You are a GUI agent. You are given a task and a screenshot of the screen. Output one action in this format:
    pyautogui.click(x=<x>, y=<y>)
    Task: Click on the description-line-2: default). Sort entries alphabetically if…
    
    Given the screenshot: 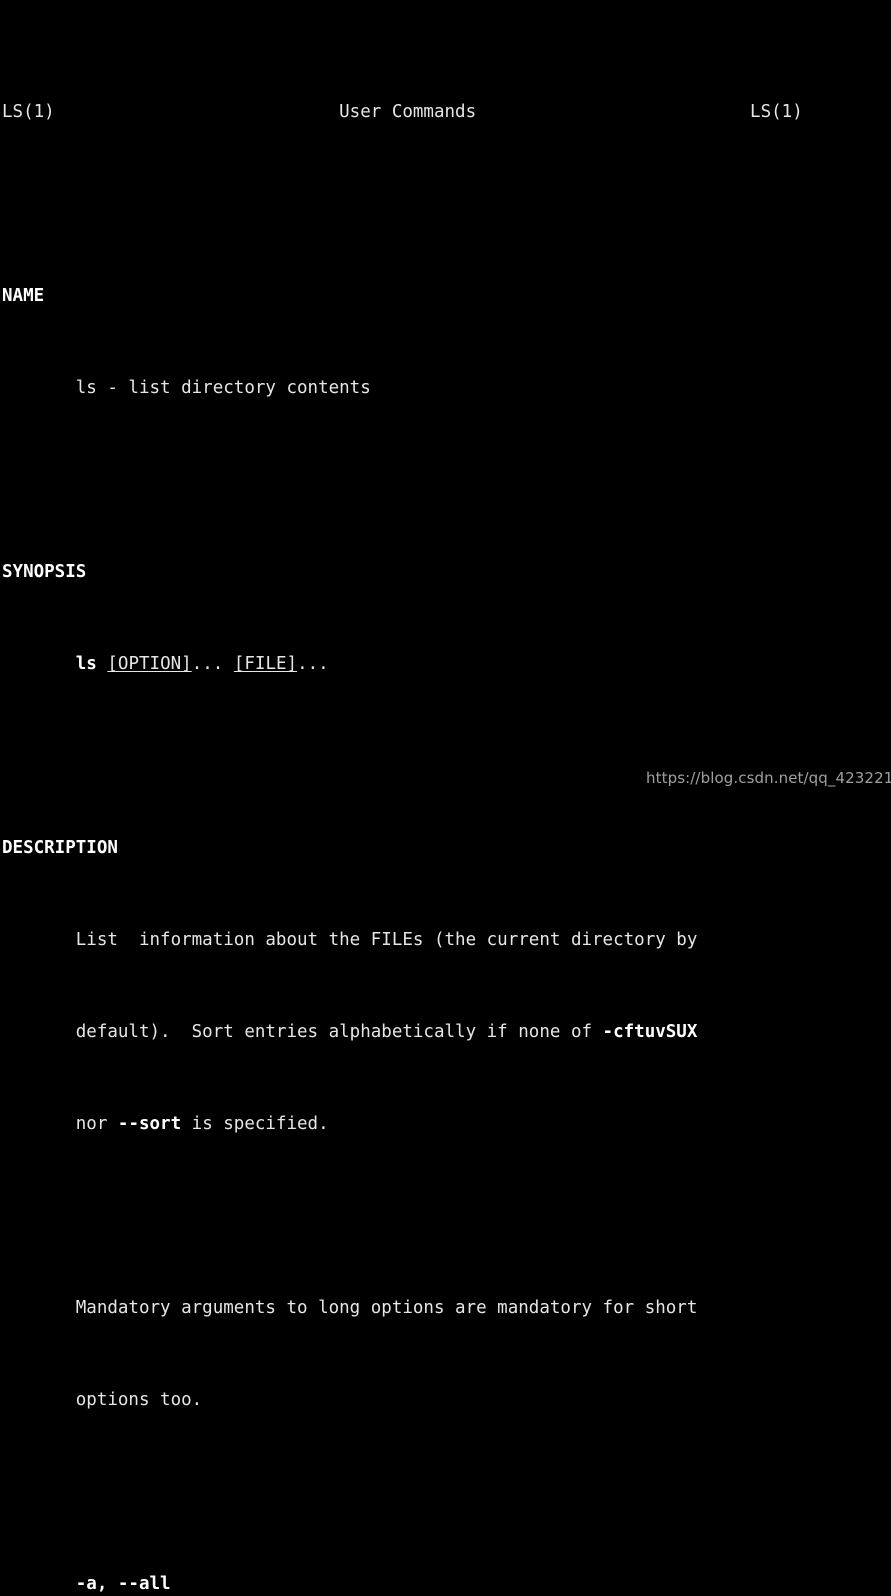 What is the action you would take?
    pyautogui.click(x=446, y=1032)
    